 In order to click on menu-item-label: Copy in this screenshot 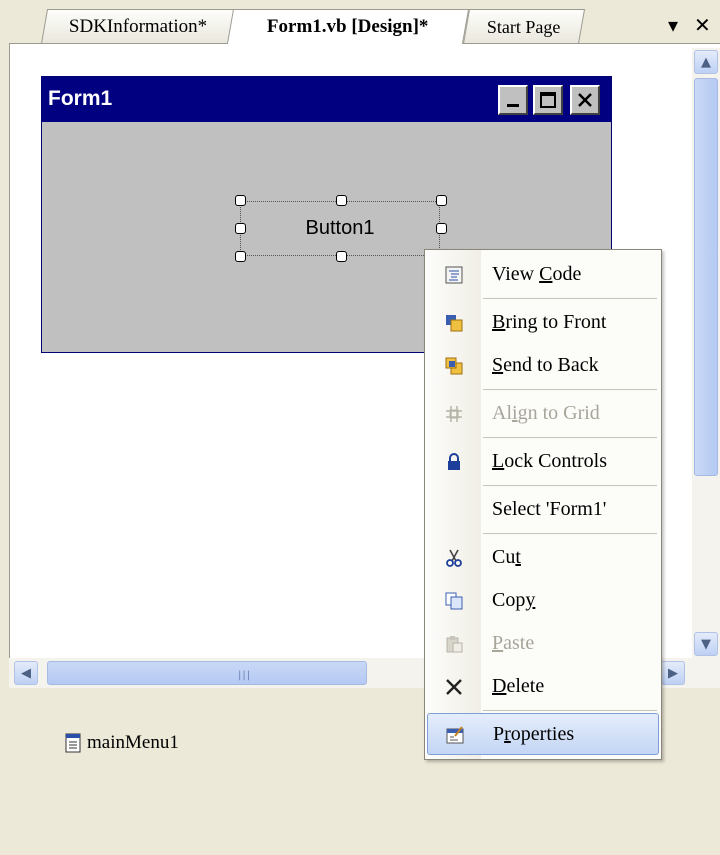, I will do `click(514, 600)`.